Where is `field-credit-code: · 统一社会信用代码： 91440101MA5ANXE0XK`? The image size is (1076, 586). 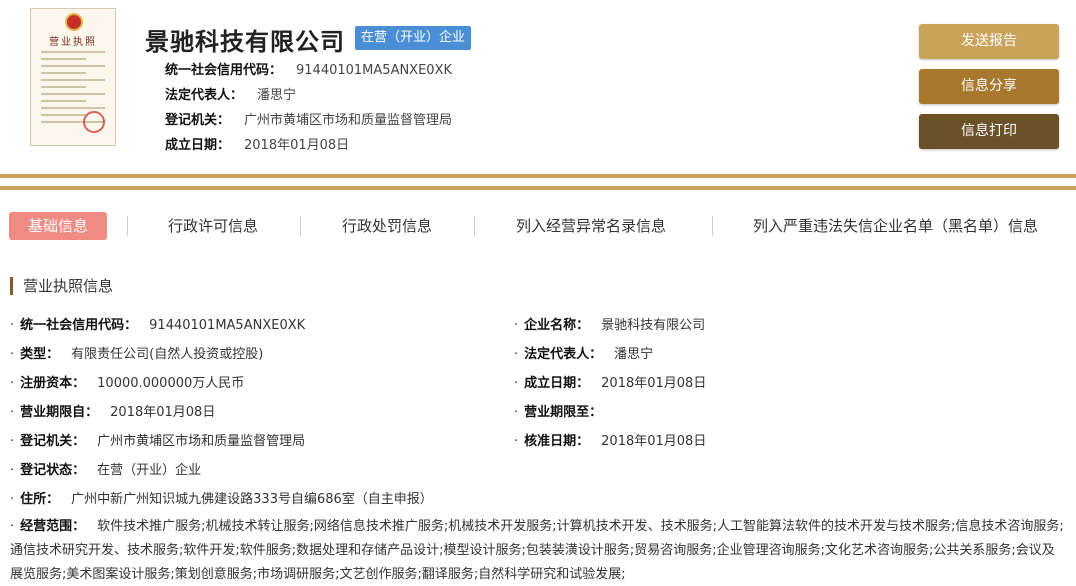 field-credit-code: · 统一社会信用代码： 91440101MA5ANXE0XK is located at coordinates (158, 325).